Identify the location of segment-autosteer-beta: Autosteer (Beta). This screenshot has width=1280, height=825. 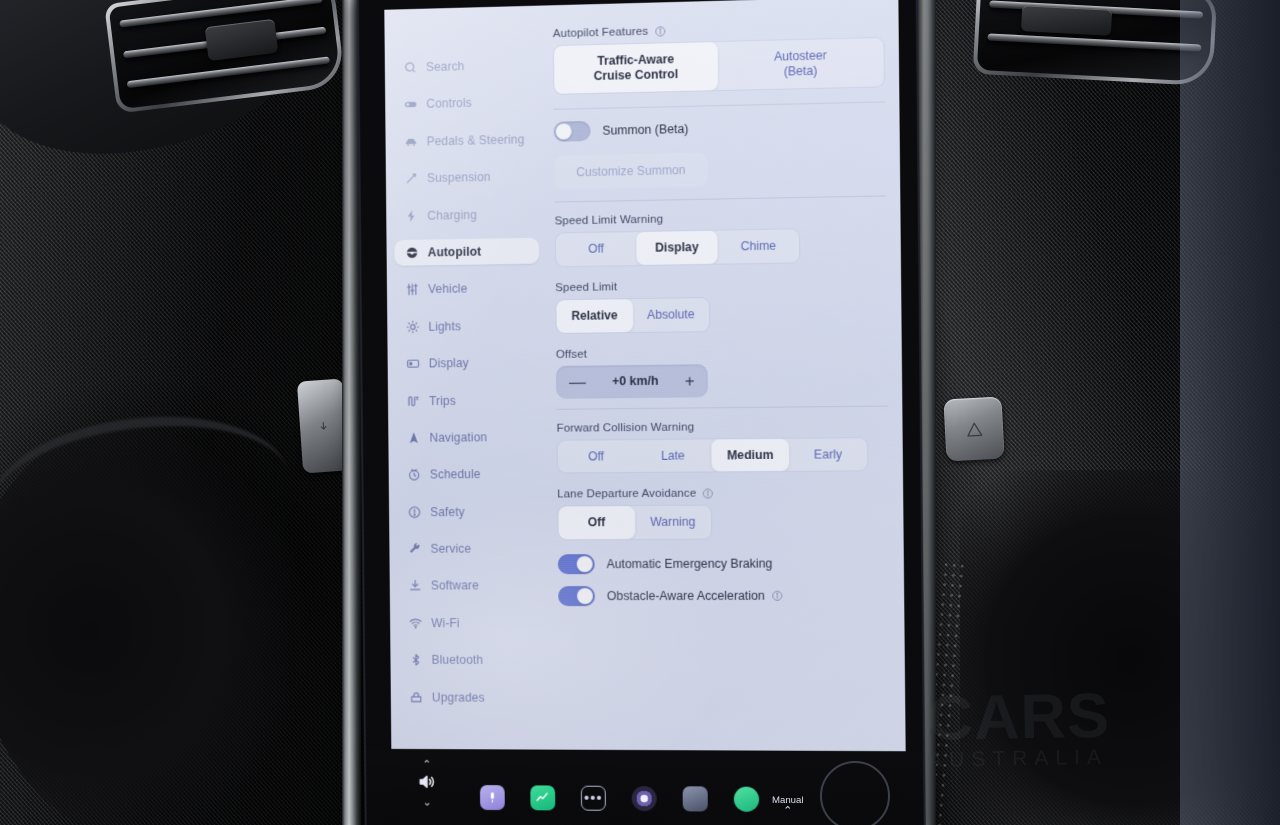
(801, 64).